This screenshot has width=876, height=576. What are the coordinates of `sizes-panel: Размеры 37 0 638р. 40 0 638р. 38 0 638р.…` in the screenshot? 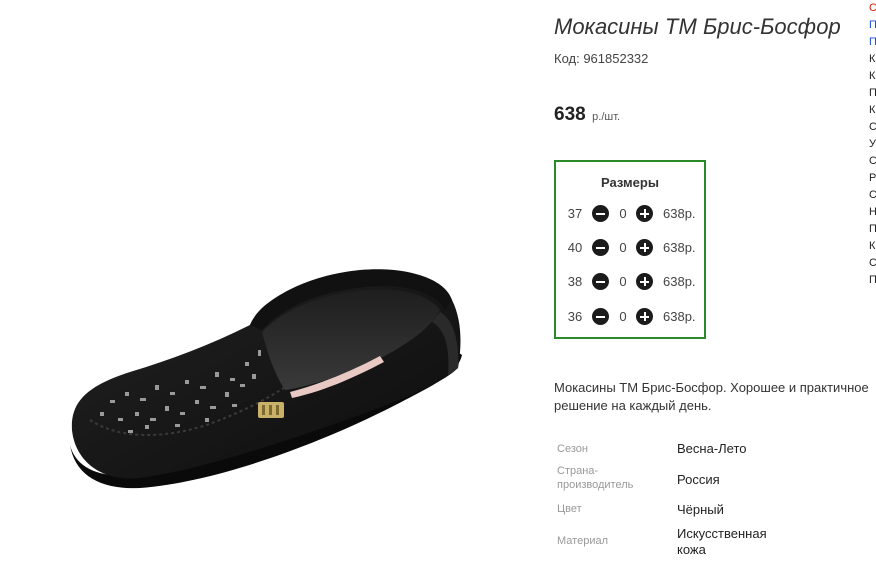 It's located at (630, 249).